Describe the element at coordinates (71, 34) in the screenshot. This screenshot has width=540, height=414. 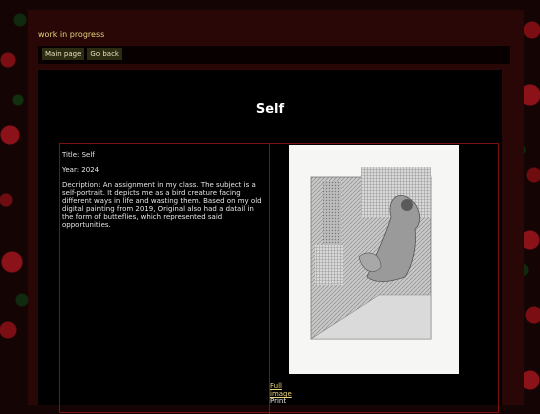
I see `site-title: work in progress` at that location.